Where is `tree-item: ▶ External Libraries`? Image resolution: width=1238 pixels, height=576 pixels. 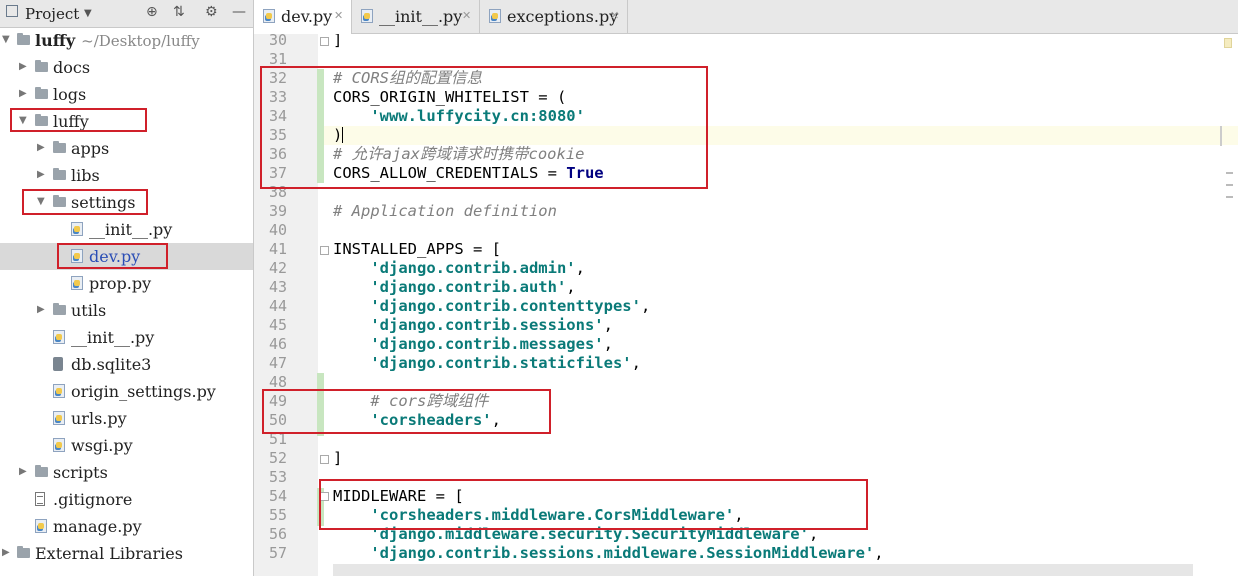 tree-item: ▶ External Libraries is located at coordinates (126, 553).